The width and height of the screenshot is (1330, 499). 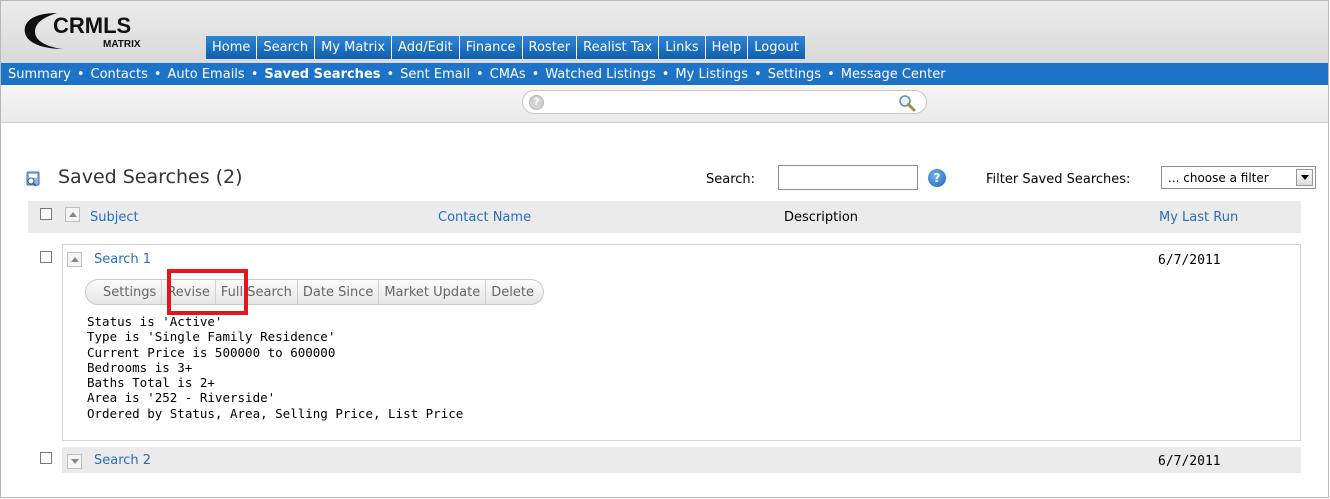 I want to click on settings-button: Settings, so click(x=124, y=292).